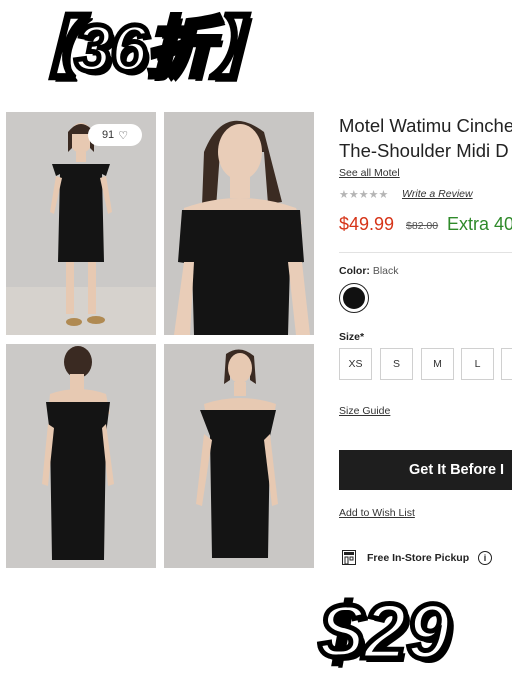 This screenshot has width=512, height=682. Describe the element at coordinates (425, 252) in the screenshot. I see `divider` at that location.